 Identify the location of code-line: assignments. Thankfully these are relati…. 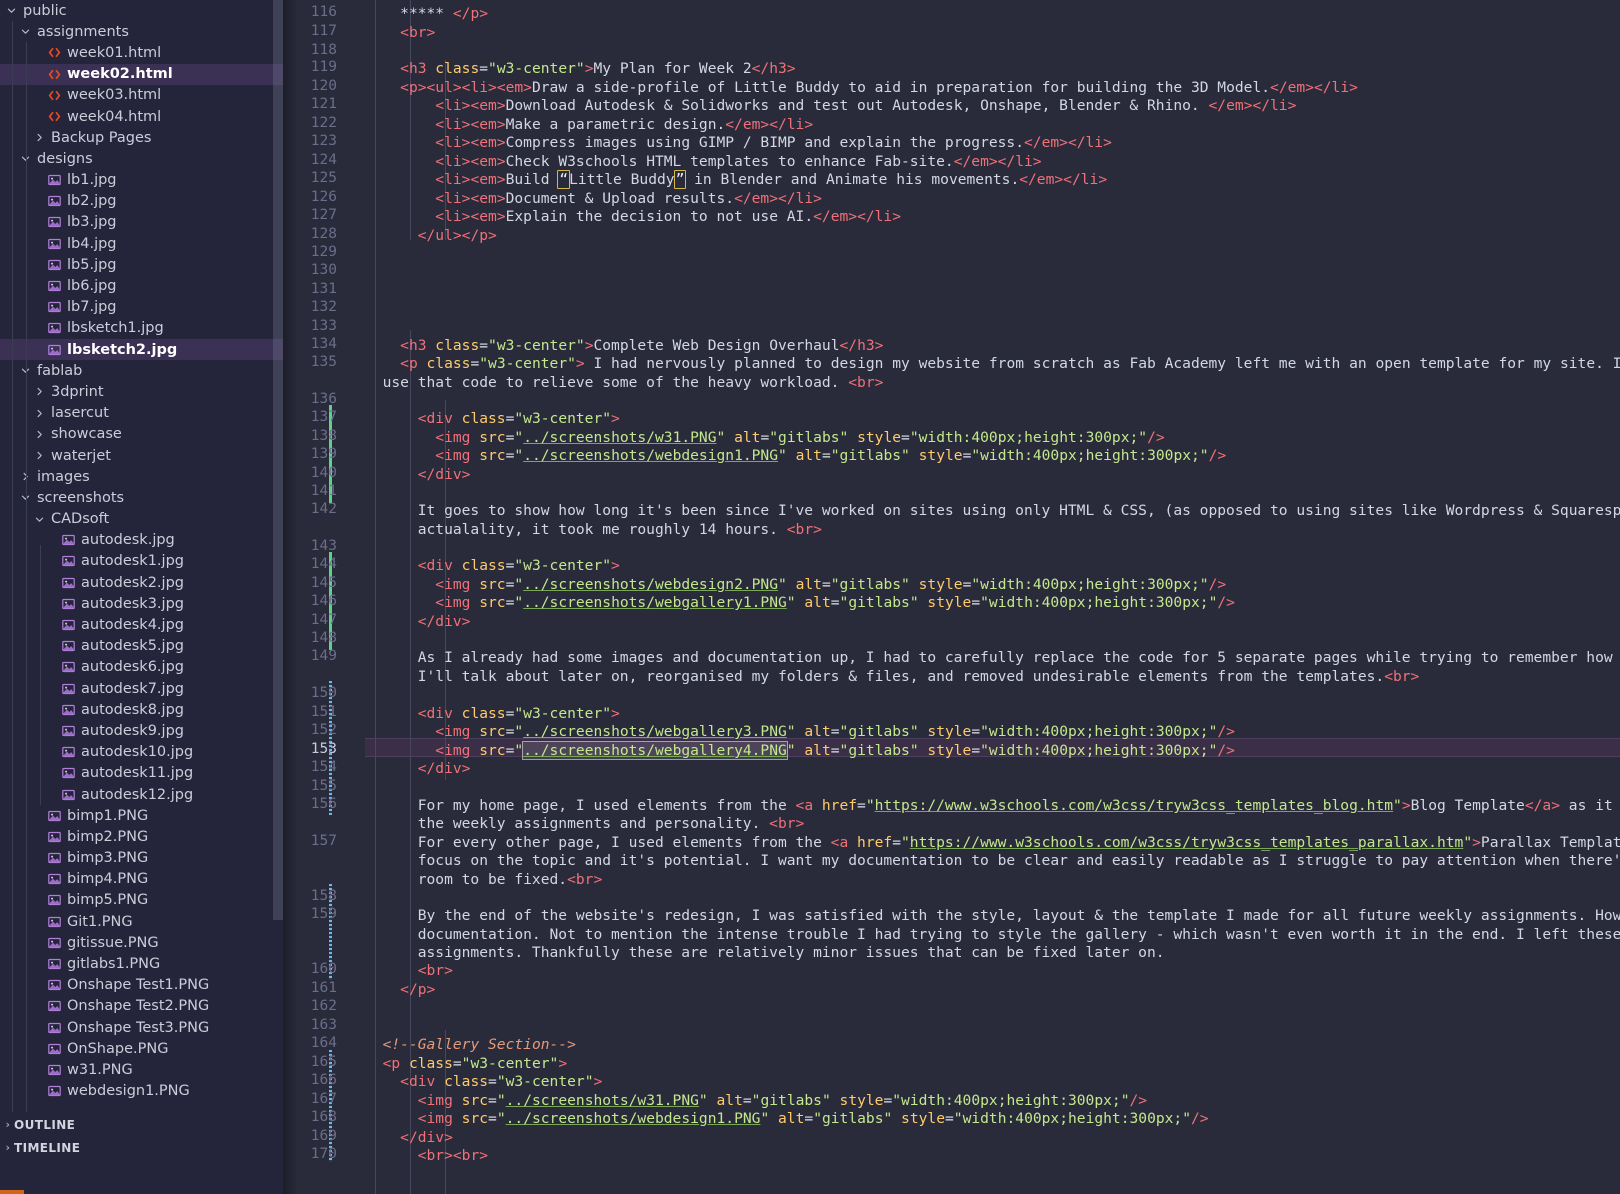
(765, 952).